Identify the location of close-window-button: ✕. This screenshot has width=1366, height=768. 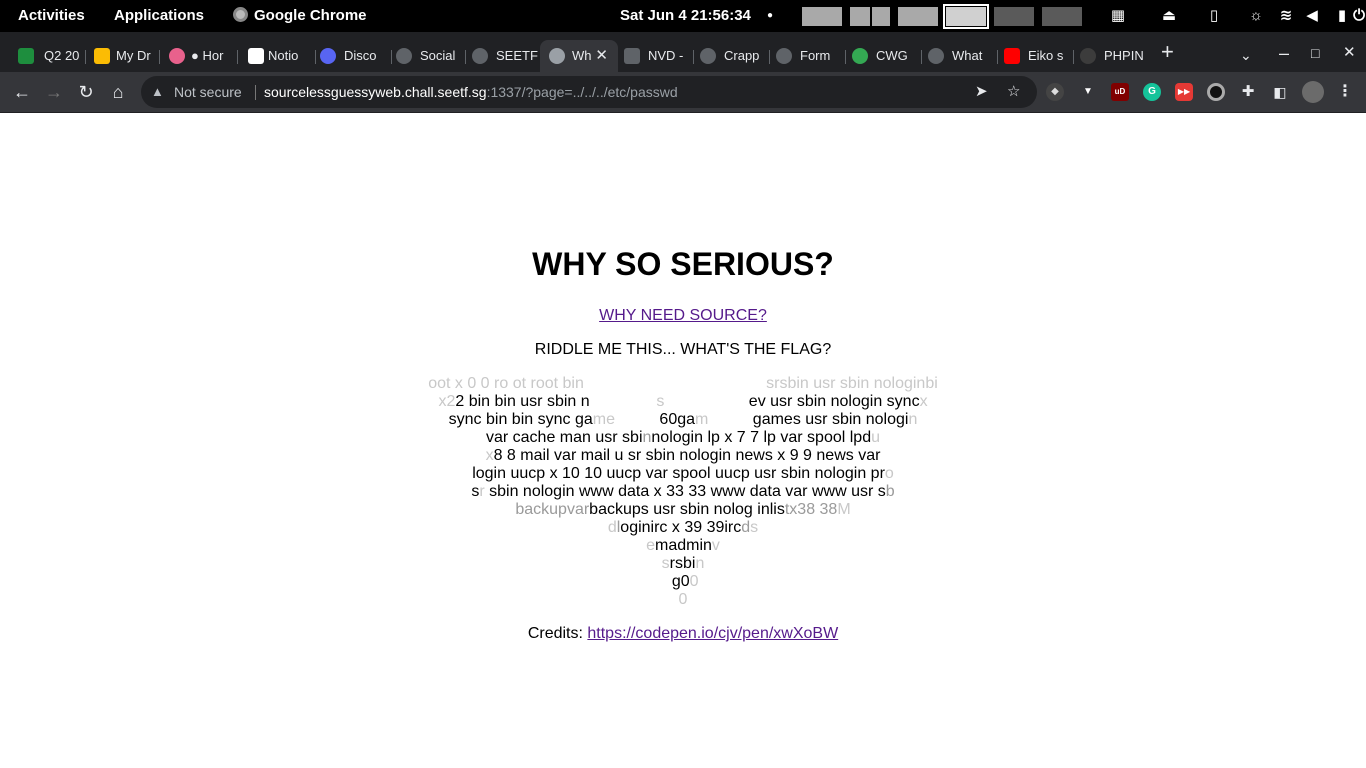
(1349, 53).